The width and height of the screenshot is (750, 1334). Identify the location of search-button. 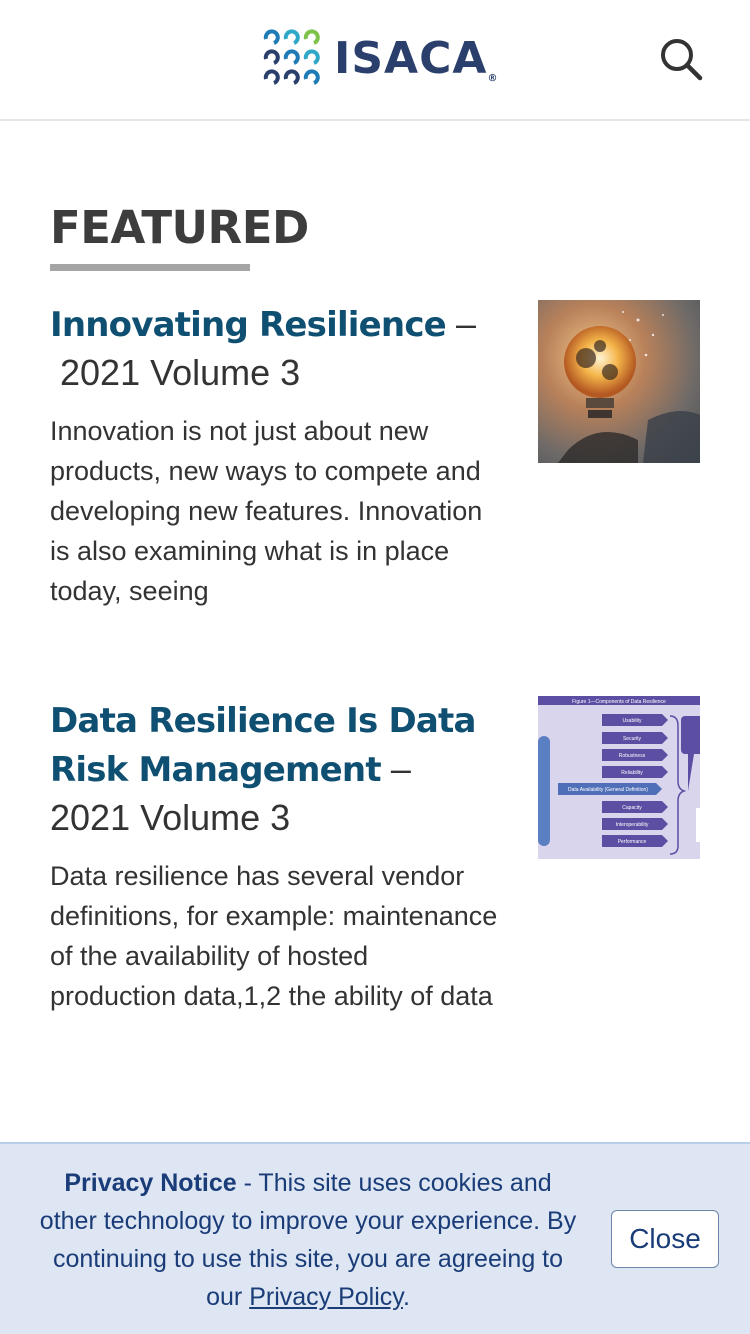
(681, 59).